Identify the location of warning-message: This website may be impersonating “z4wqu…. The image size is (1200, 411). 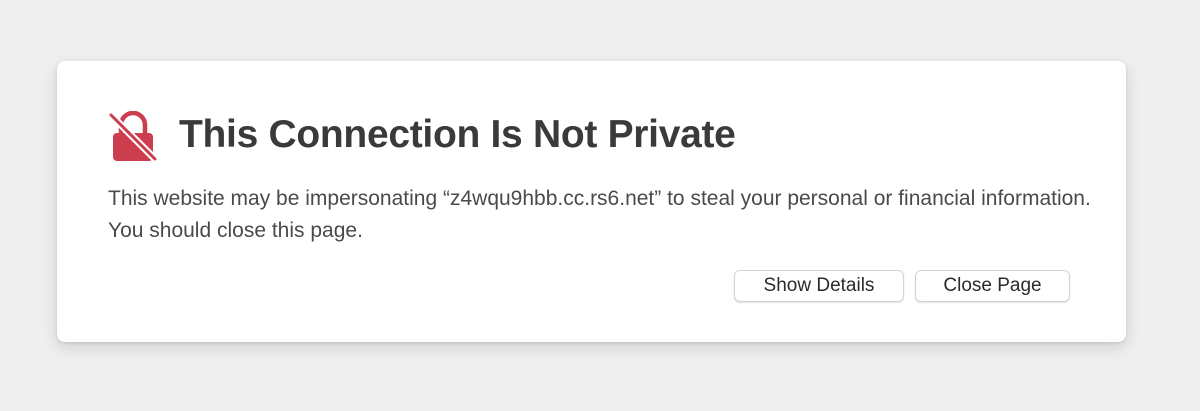
(599, 214).